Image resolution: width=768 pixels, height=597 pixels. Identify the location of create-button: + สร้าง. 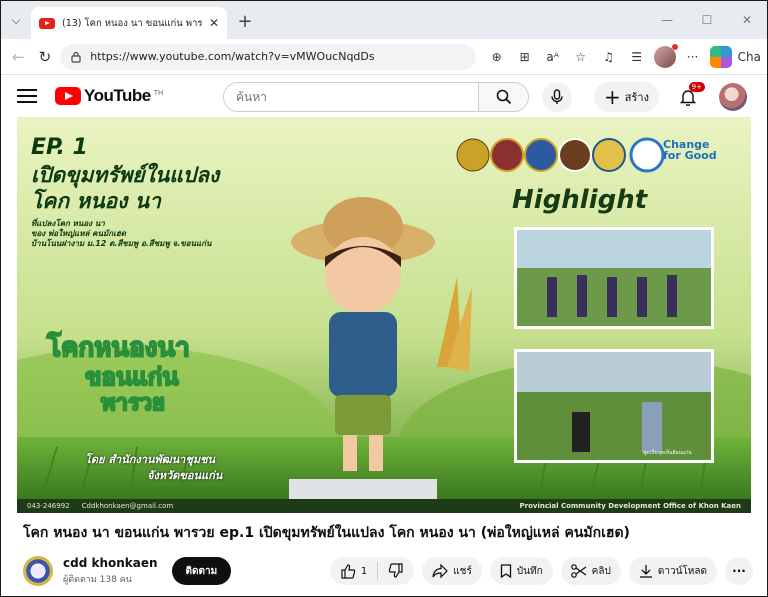
(626, 97).